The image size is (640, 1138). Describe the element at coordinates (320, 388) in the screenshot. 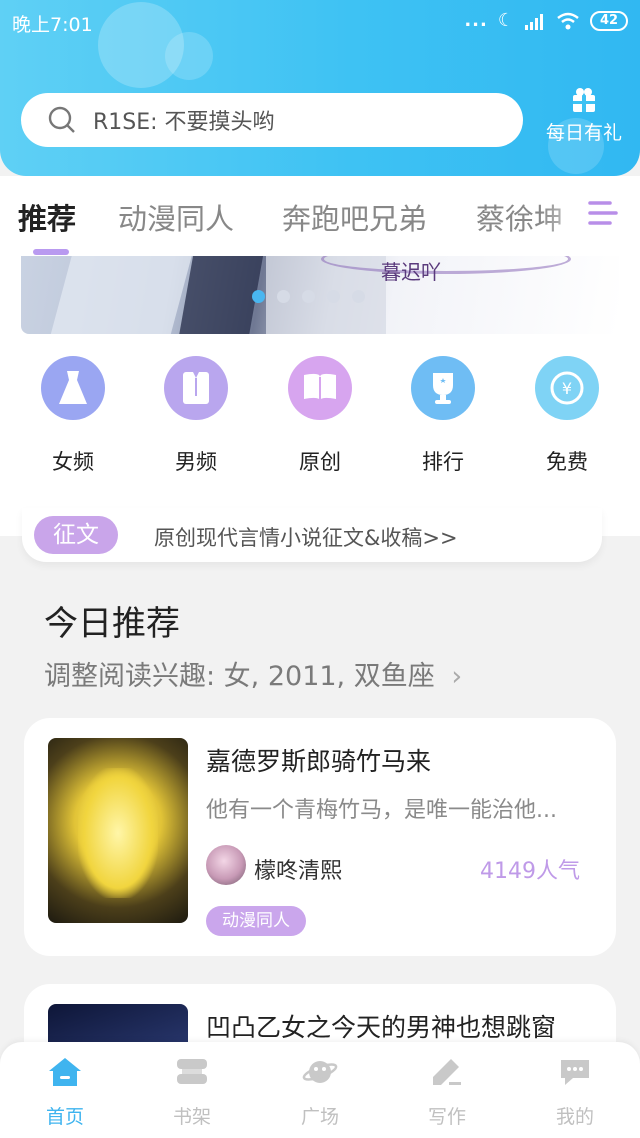

I see `book-icon` at that location.